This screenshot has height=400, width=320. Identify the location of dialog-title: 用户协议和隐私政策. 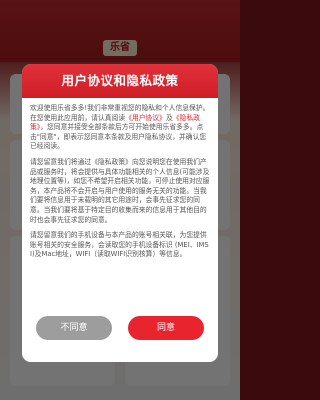
(120, 81).